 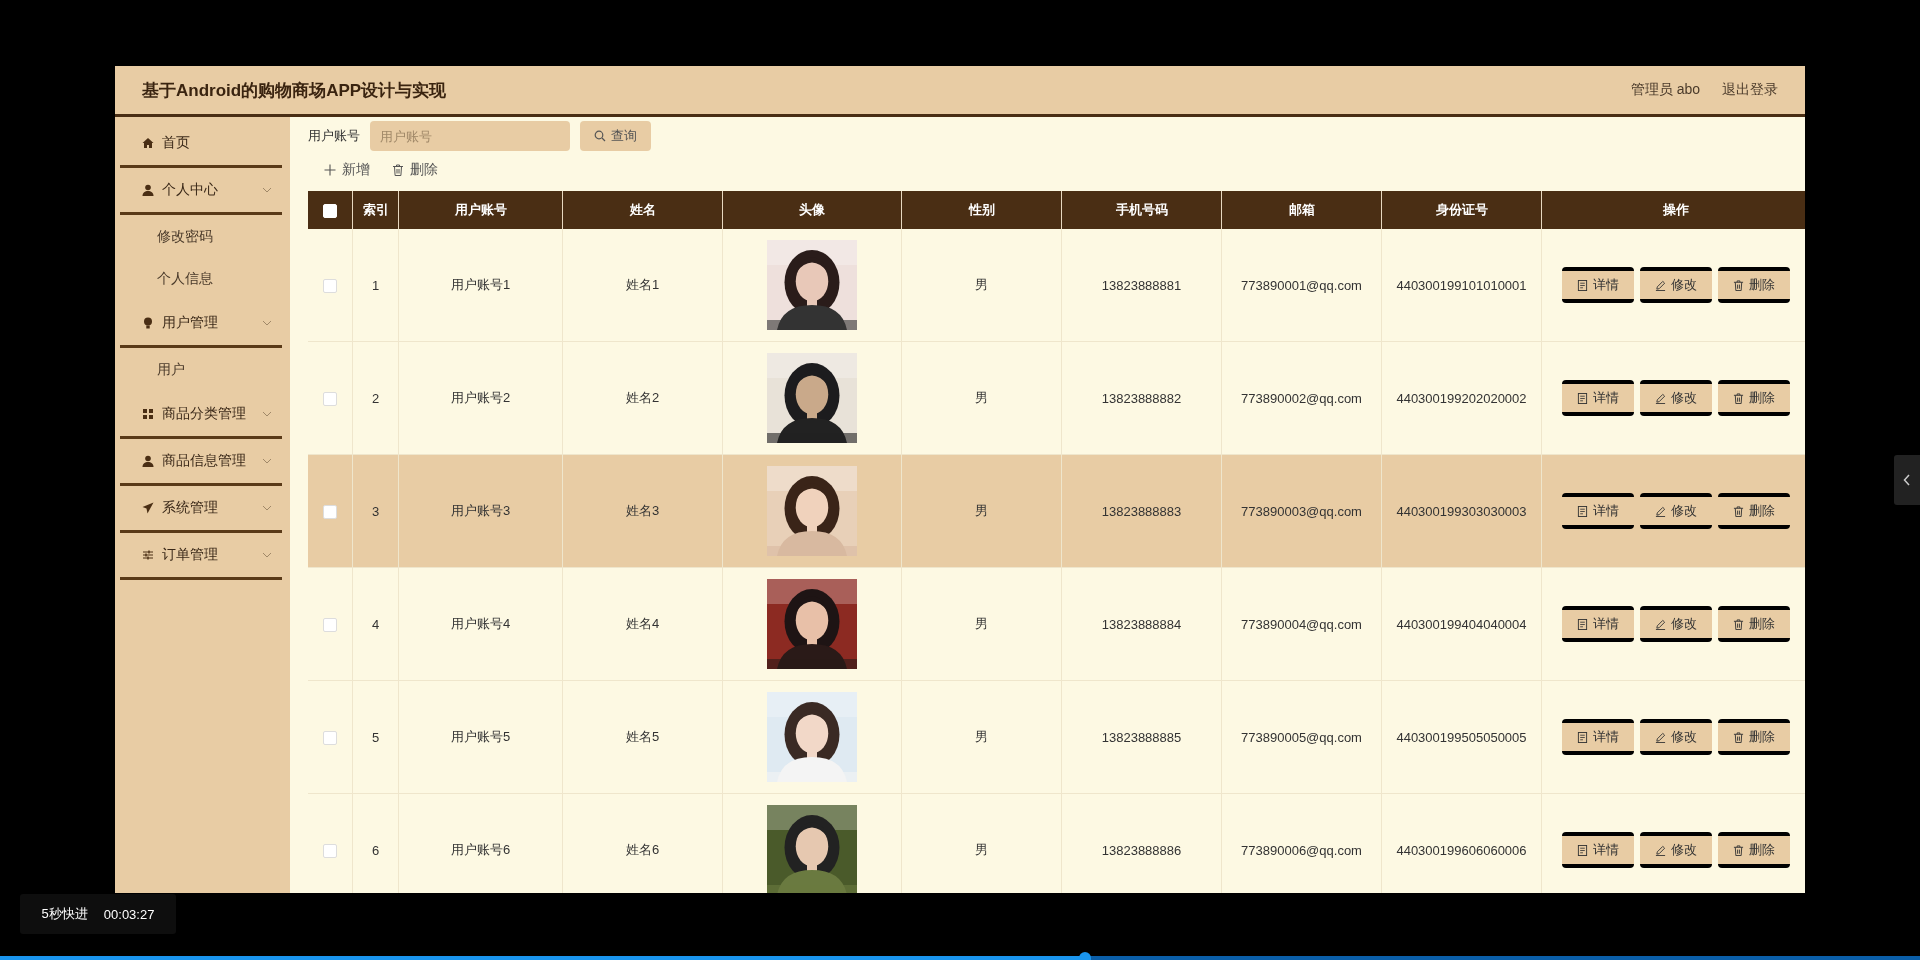 What do you see at coordinates (148, 555) in the screenshot?
I see `sliders-icon` at bounding box center [148, 555].